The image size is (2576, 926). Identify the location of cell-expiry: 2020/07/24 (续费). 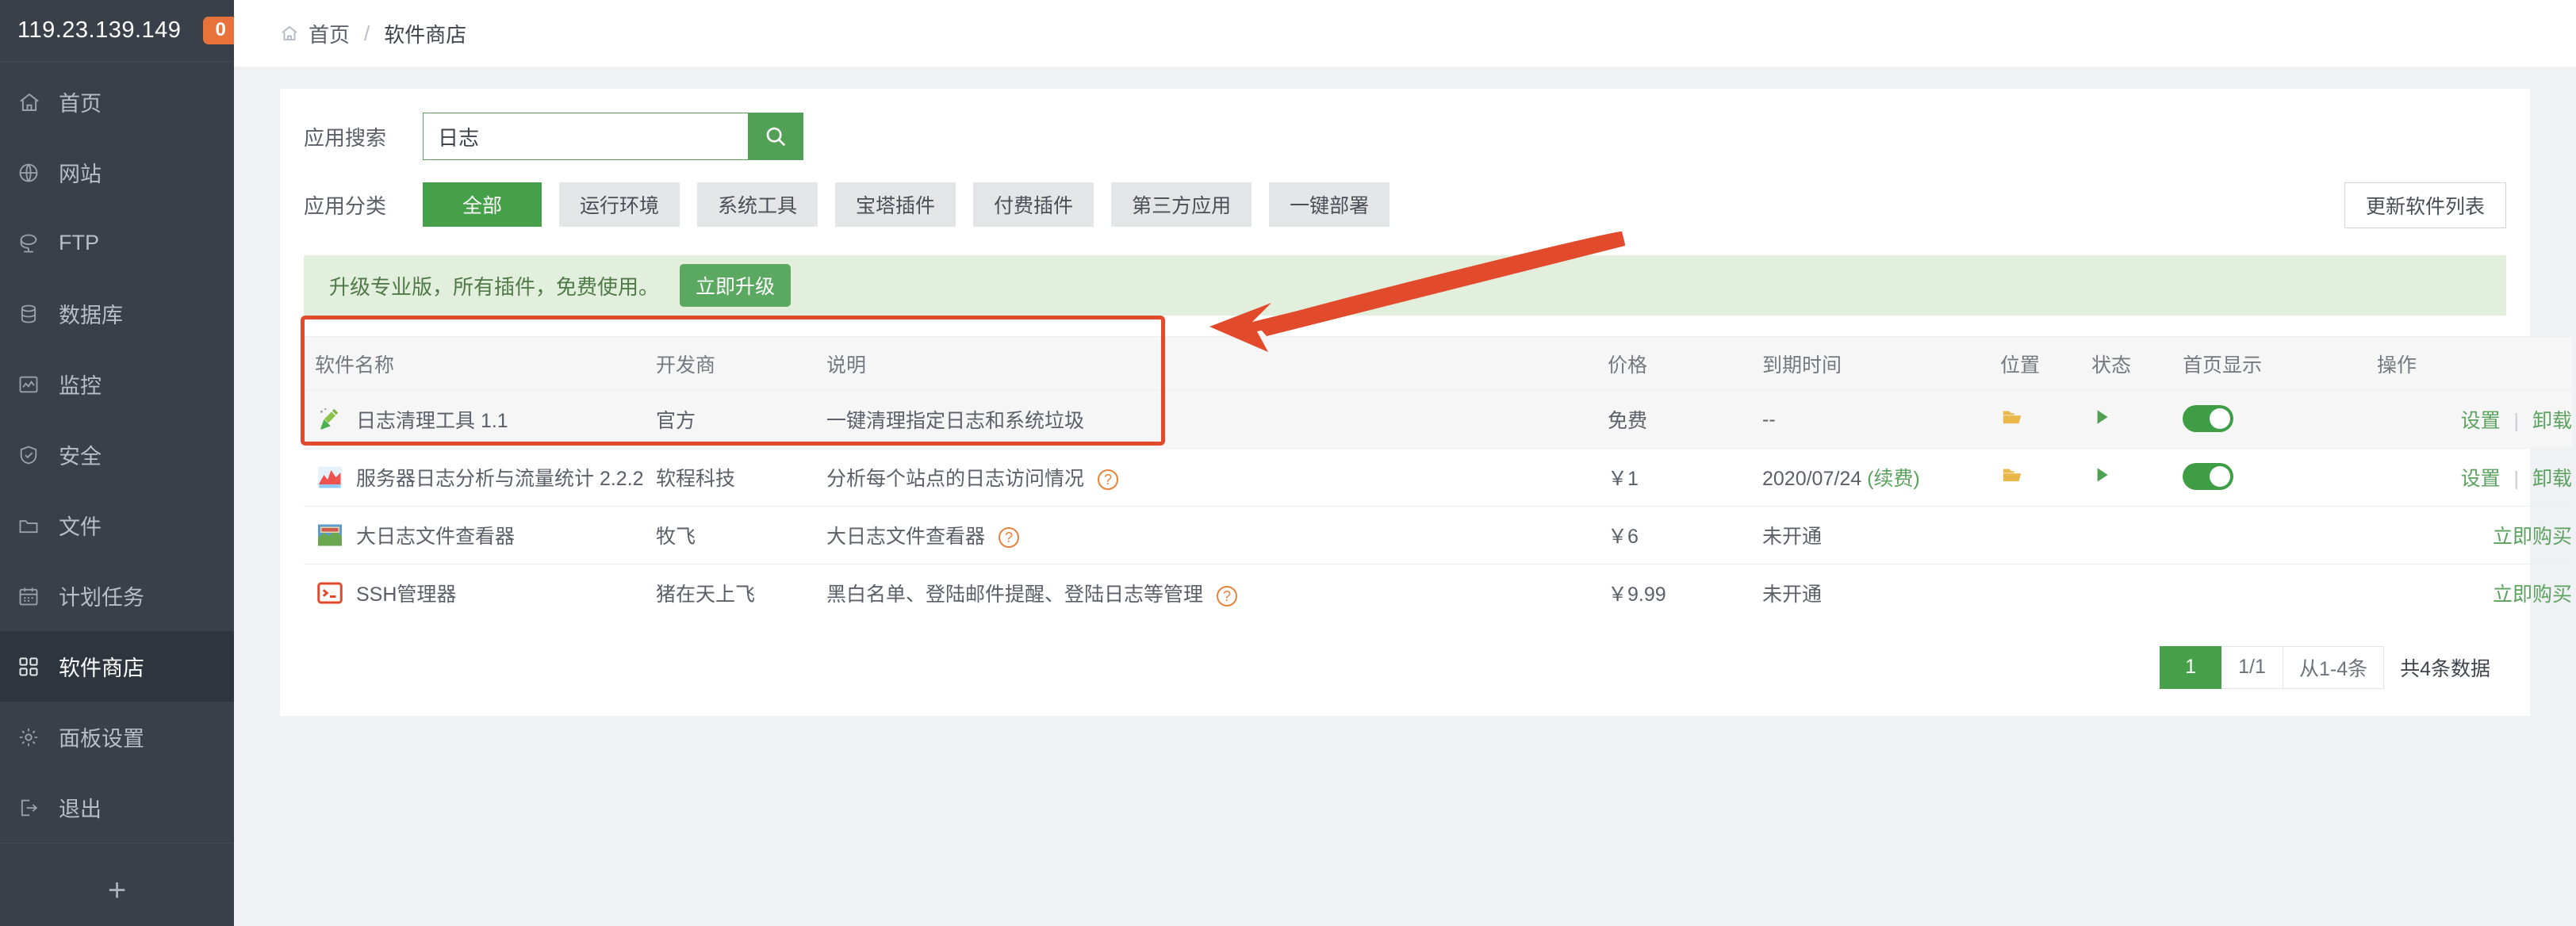
(1870, 478).